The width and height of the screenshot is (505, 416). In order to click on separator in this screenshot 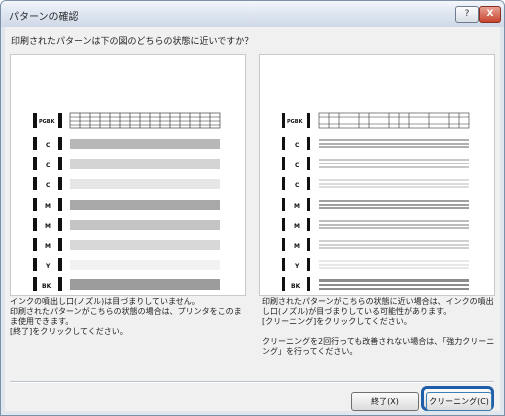, I will do `click(252, 382)`.